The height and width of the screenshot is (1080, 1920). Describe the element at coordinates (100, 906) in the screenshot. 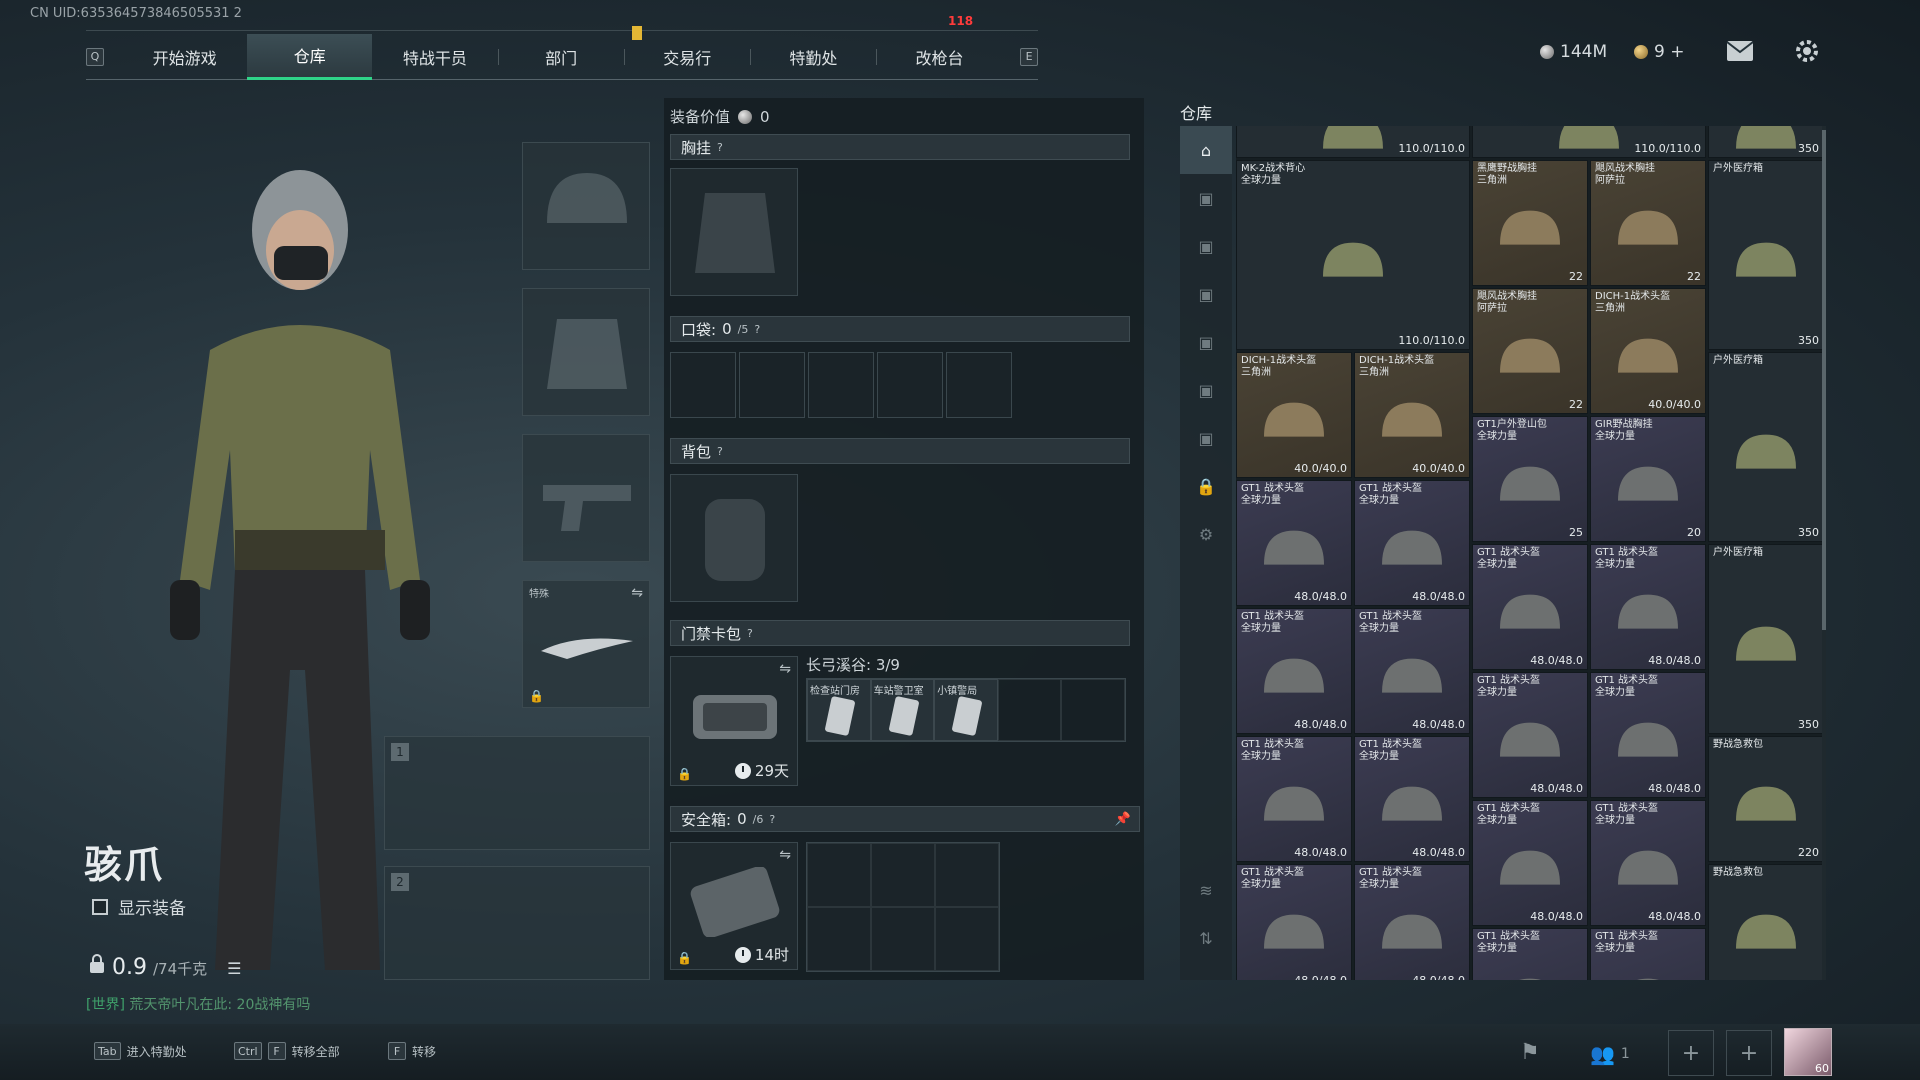

I see `show-equipment-checkbox` at that location.